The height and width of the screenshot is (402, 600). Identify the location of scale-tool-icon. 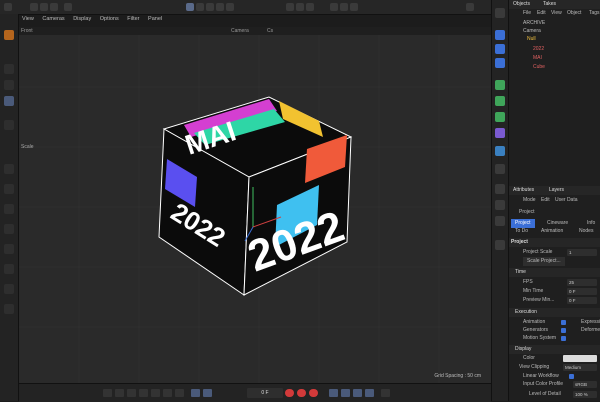
(9, 101).